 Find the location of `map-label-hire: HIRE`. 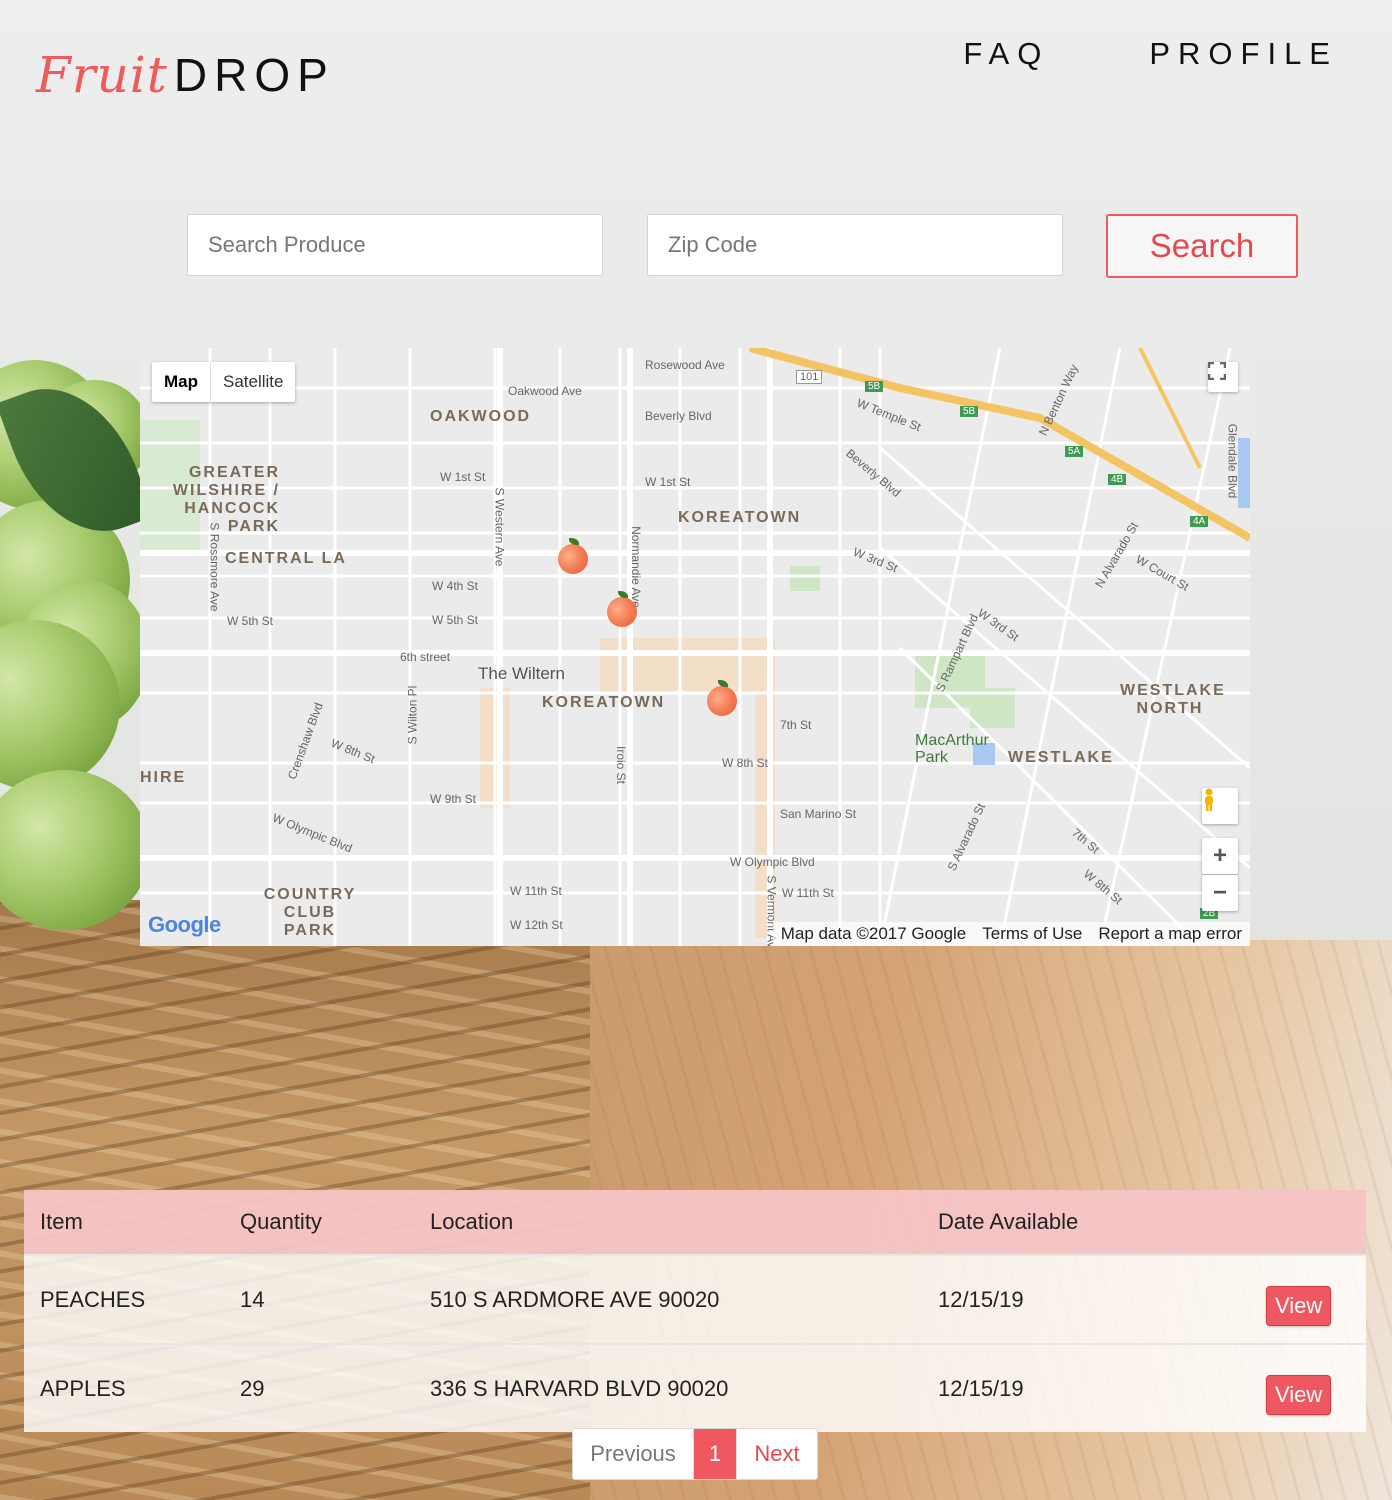

map-label-hire: HIRE is located at coordinates (163, 777).